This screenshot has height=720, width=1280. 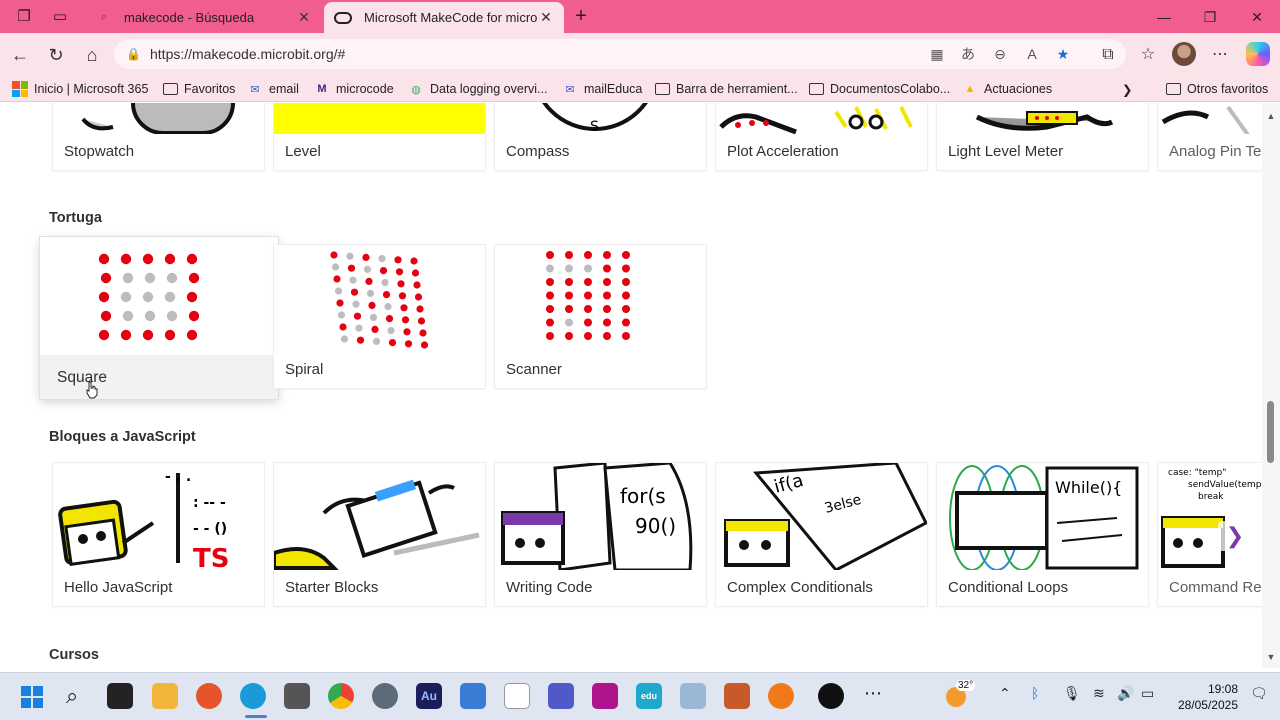 I want to click on workspaces-icon: ❐, so click(x=24, y=17).